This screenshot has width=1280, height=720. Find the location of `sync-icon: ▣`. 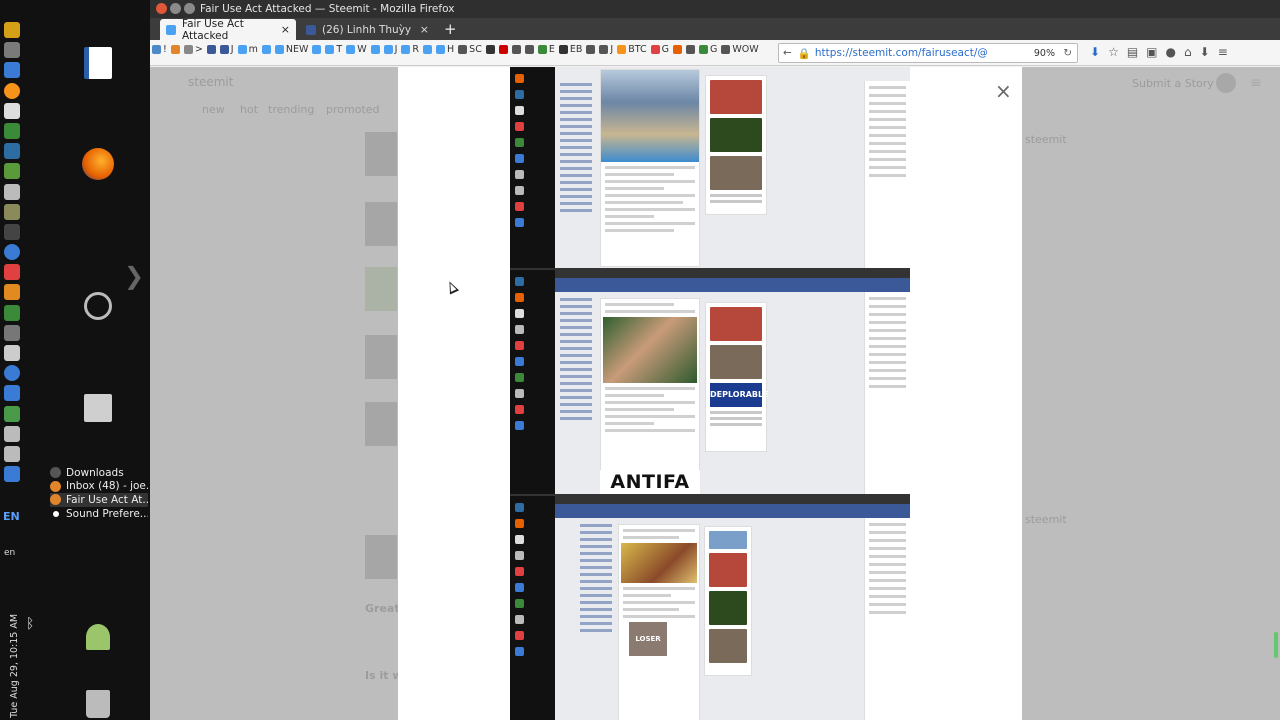

sync-icon: ▣ is located at coordinates (1151, 52).